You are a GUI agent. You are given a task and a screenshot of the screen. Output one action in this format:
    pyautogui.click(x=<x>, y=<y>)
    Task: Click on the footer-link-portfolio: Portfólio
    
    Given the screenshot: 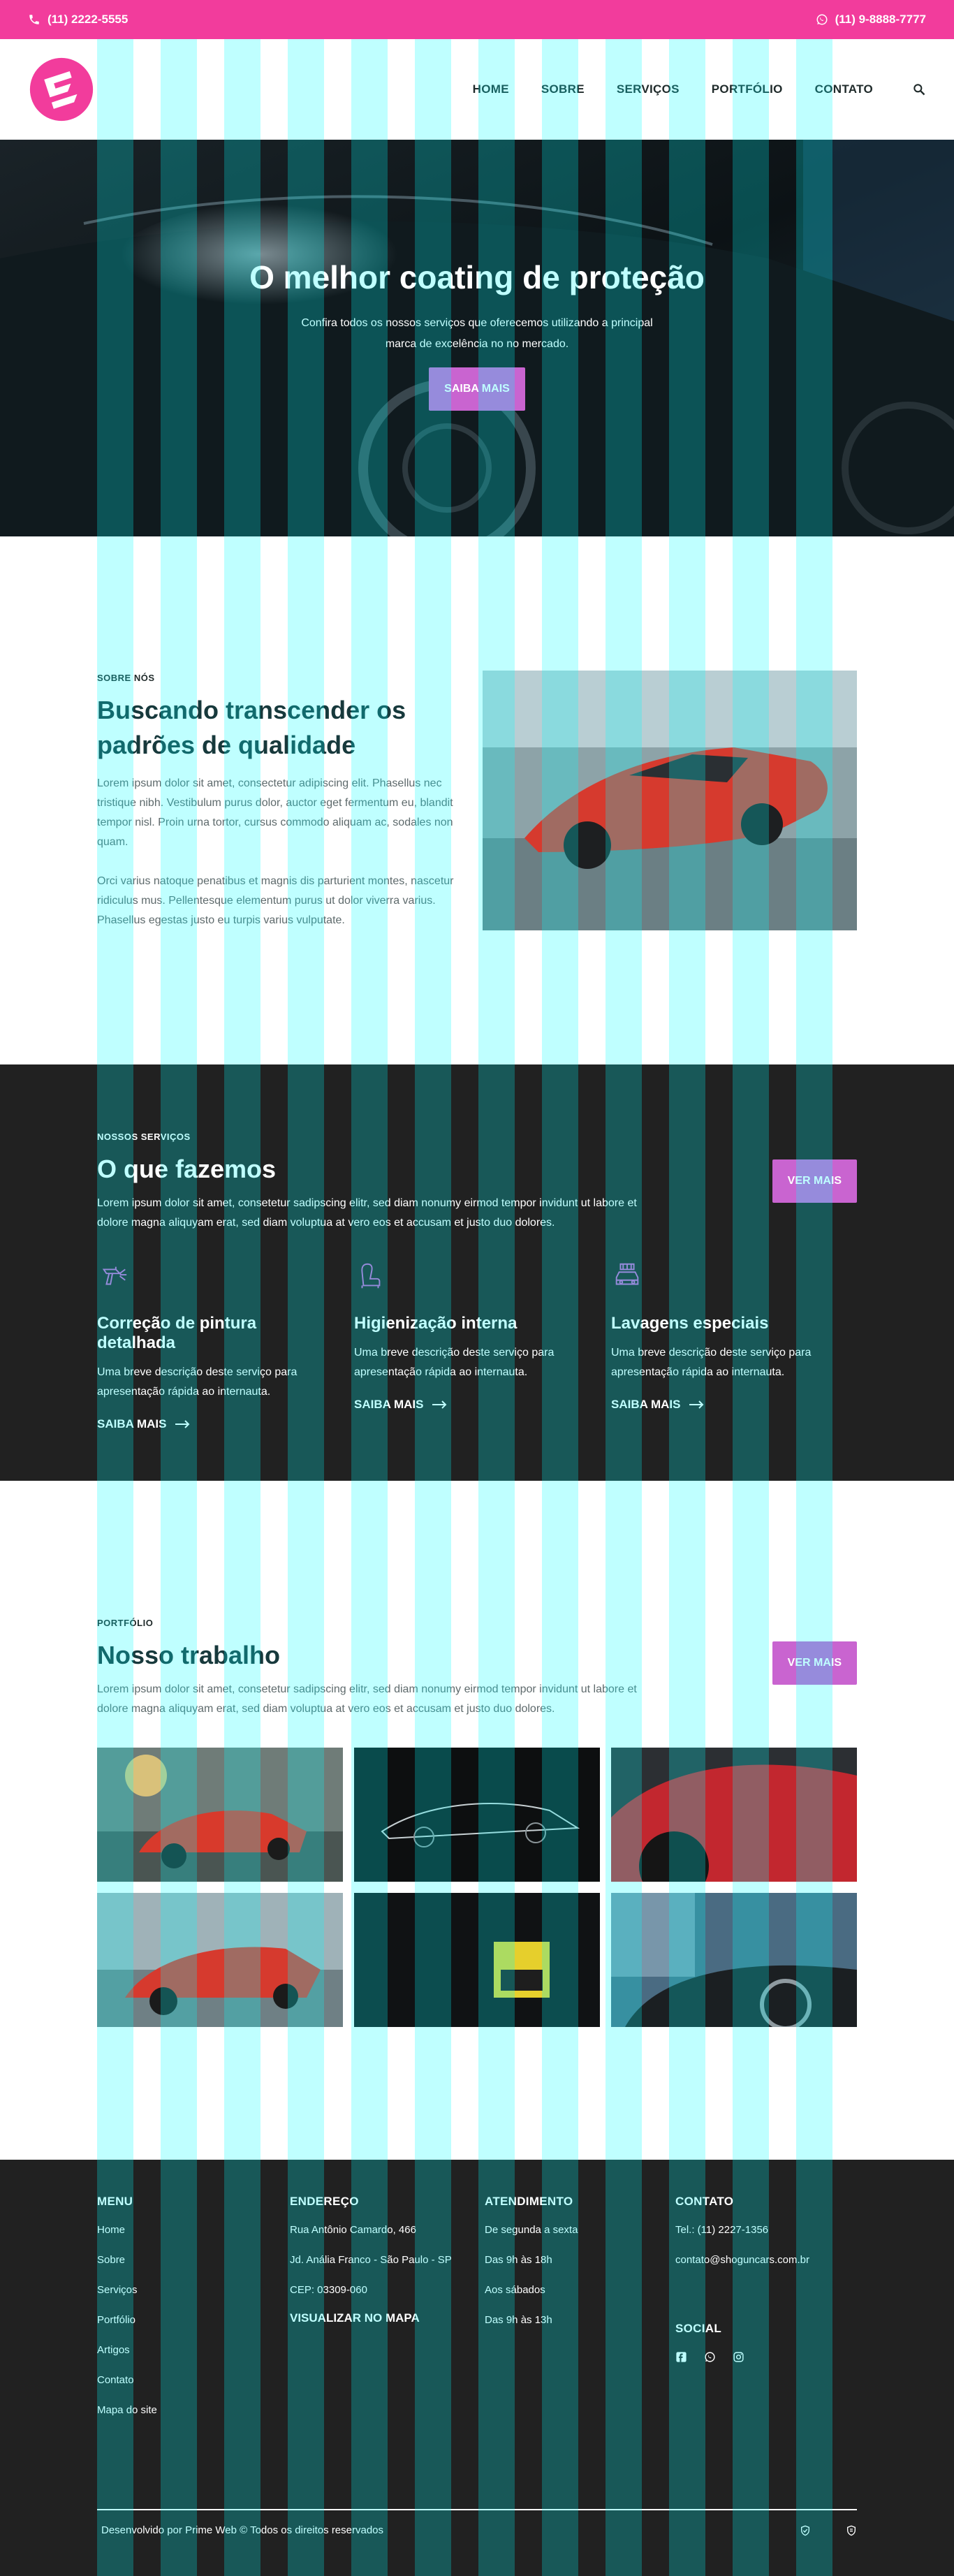 What is the action you would take?
    pyautogui.click(x=127, y=2320)
    